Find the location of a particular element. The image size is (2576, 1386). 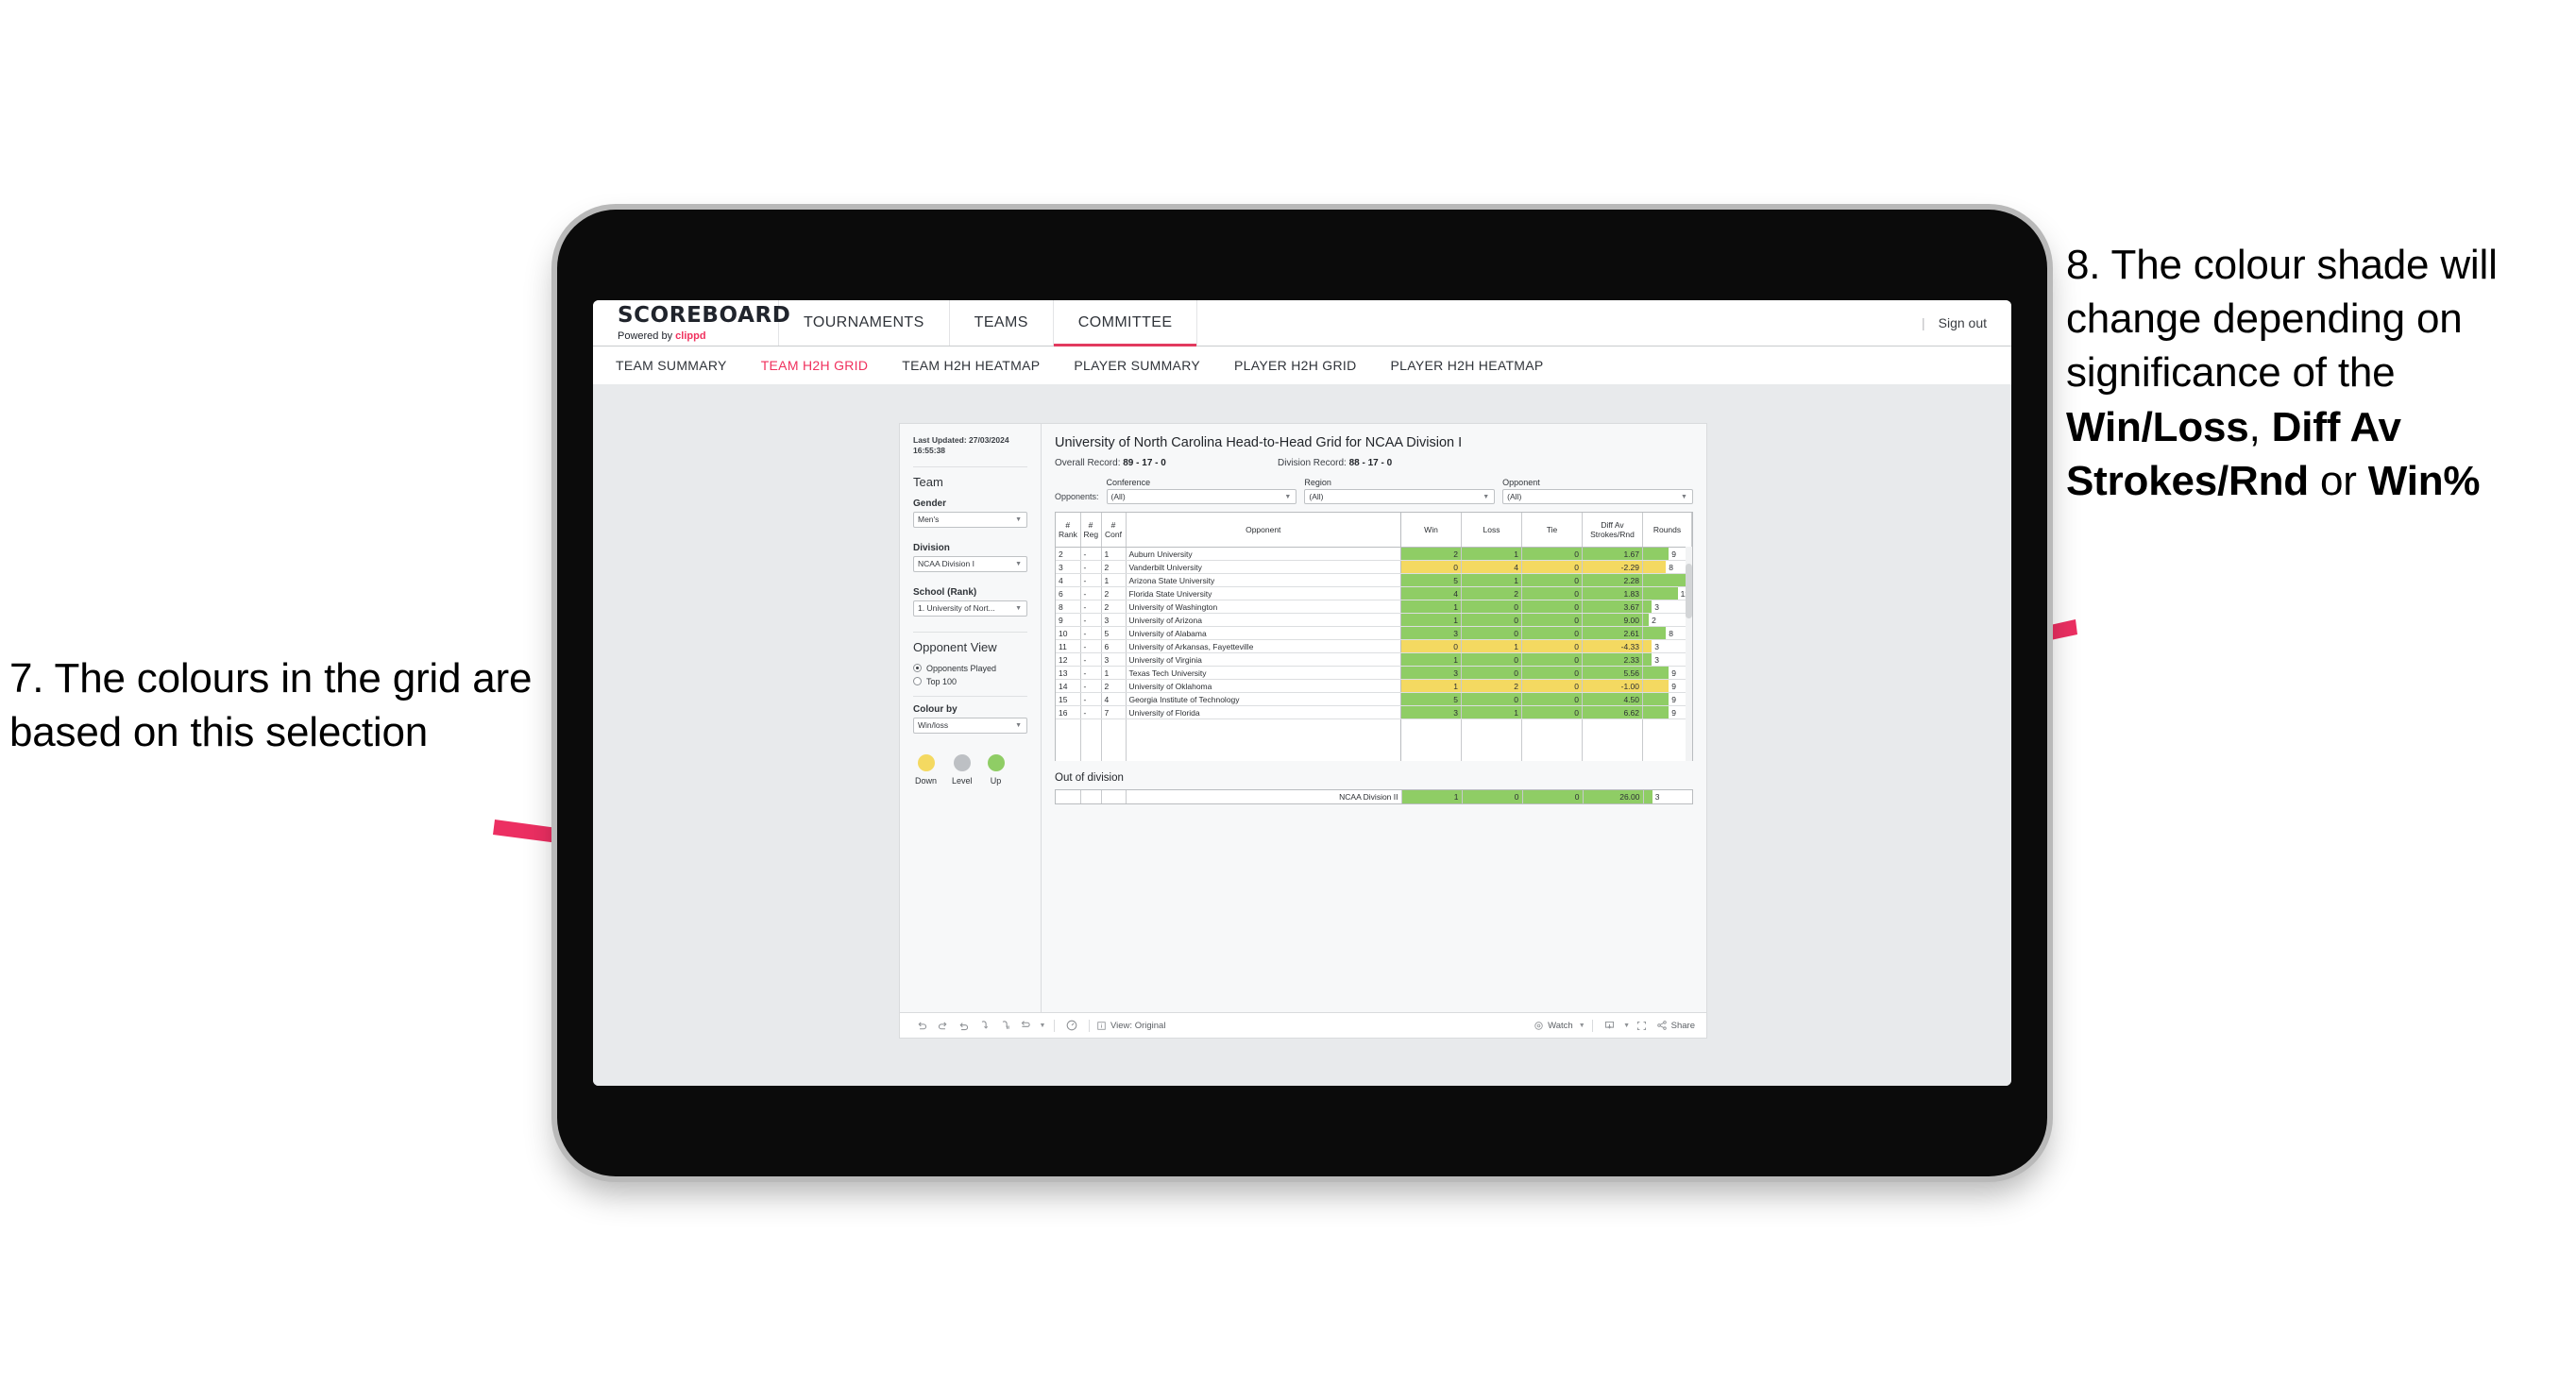

fullscreen-icon is located at coordinates (1642, 1025).